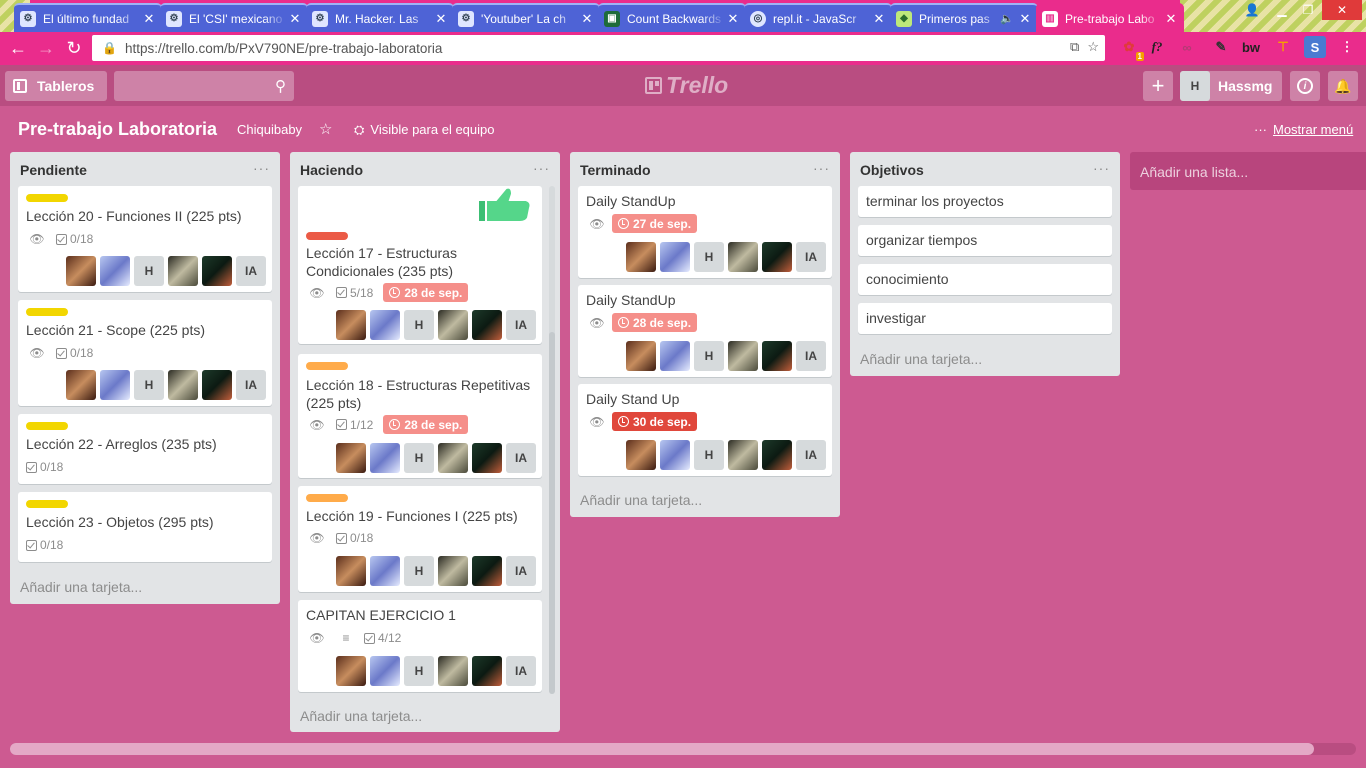  Describe the element at coordinates (269, 129) in the screenshot. I see `board-team: Chiquibaby` at that location.